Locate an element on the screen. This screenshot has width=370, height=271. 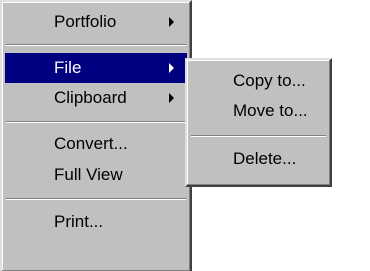
menu-item-clipboard: Clipboard is located at coordinates (96, 98).